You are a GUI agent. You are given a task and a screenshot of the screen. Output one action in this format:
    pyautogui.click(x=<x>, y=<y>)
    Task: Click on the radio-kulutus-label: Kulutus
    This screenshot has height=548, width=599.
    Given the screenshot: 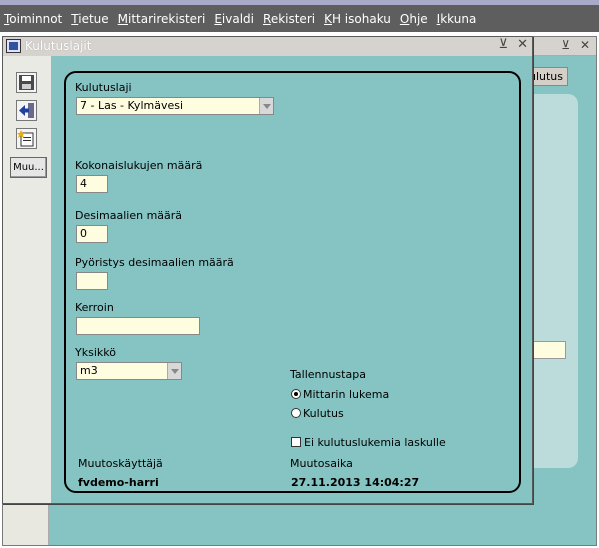 What is the action you would take?
    pyautogui.click(x=323, y=413)
    